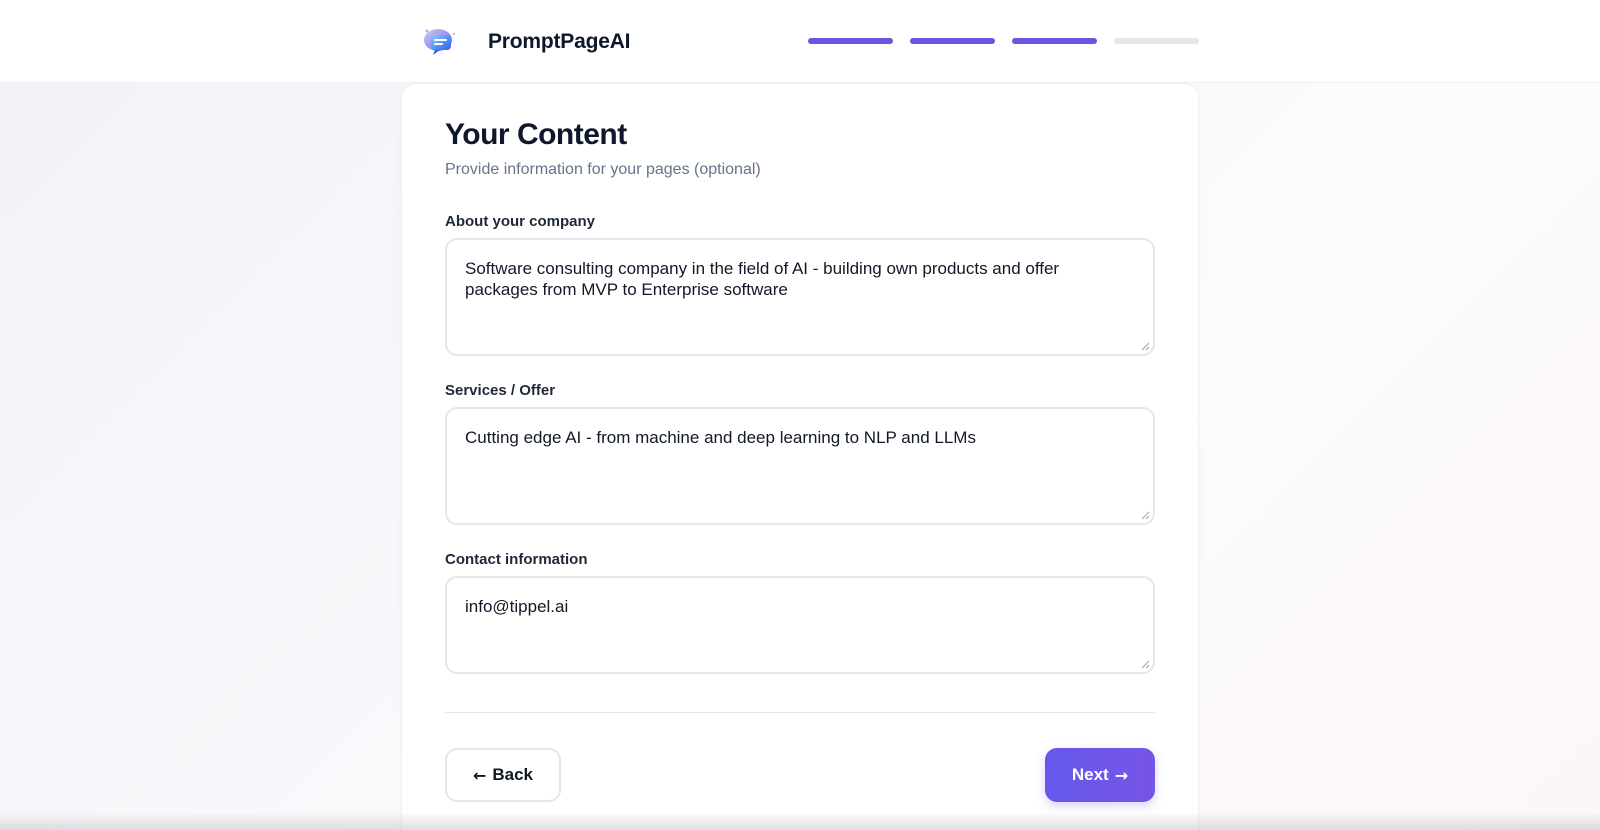  Describe the element at coordinates (800, 625) in the screenshot. I see `contact-info-textarea: info@tippel.ai` at that location.